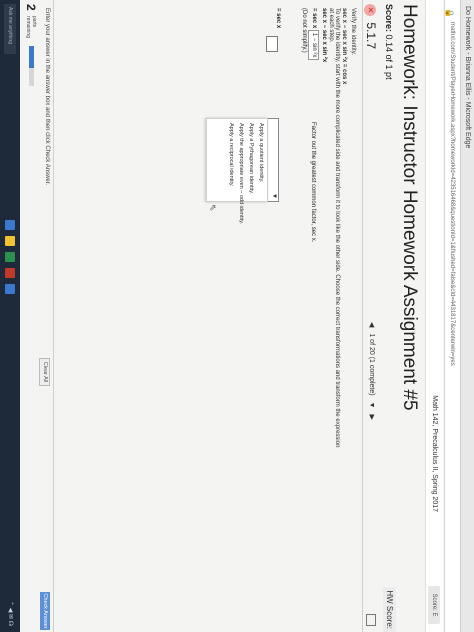 The image size is (474, 632). I want to click on prev-question-icon: ◀, so click(371, 324).